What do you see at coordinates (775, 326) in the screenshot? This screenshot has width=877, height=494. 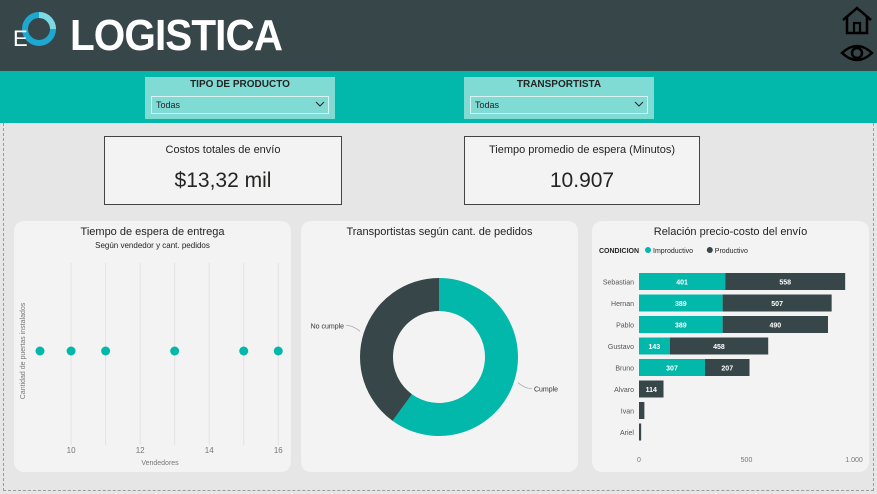 I see `data-label: 490` at bounding box center [775, 326].